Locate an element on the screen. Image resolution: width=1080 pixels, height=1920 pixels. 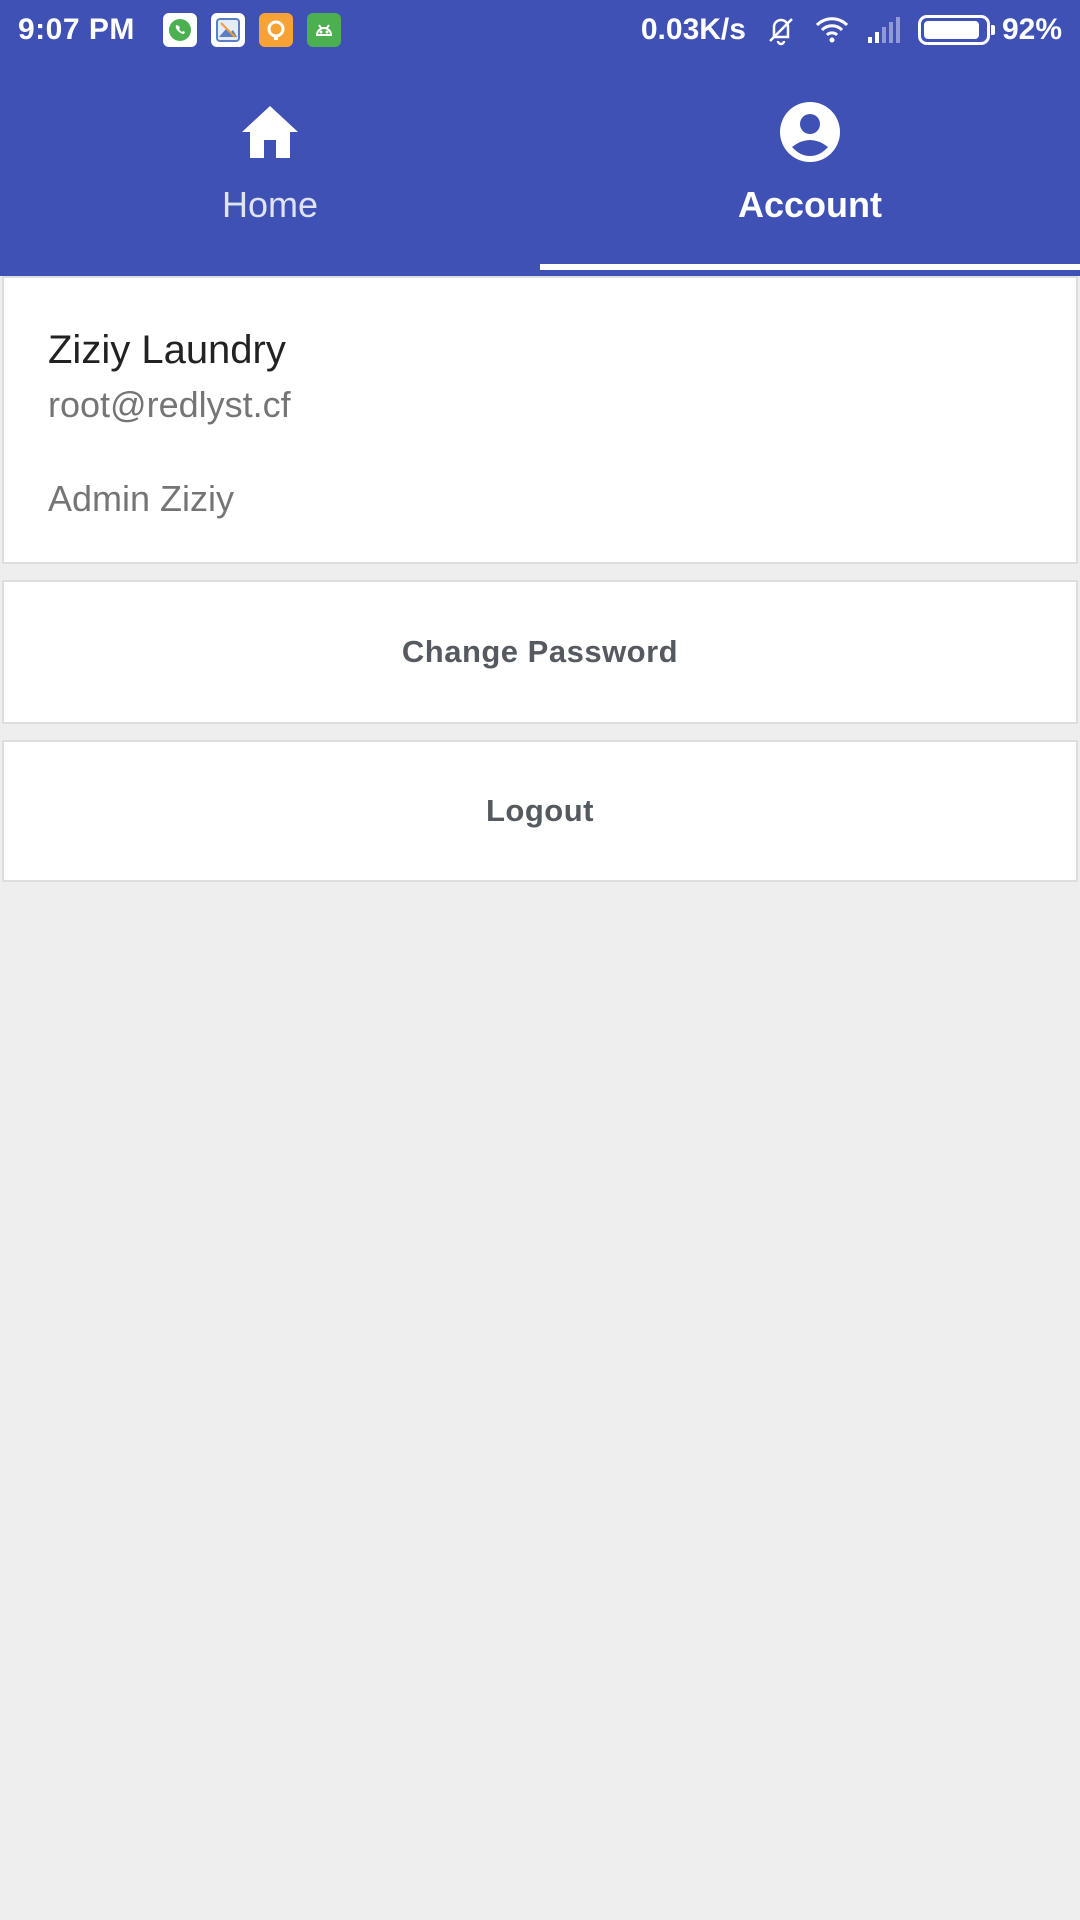
battery-icon is located at coordinates (956, 30).